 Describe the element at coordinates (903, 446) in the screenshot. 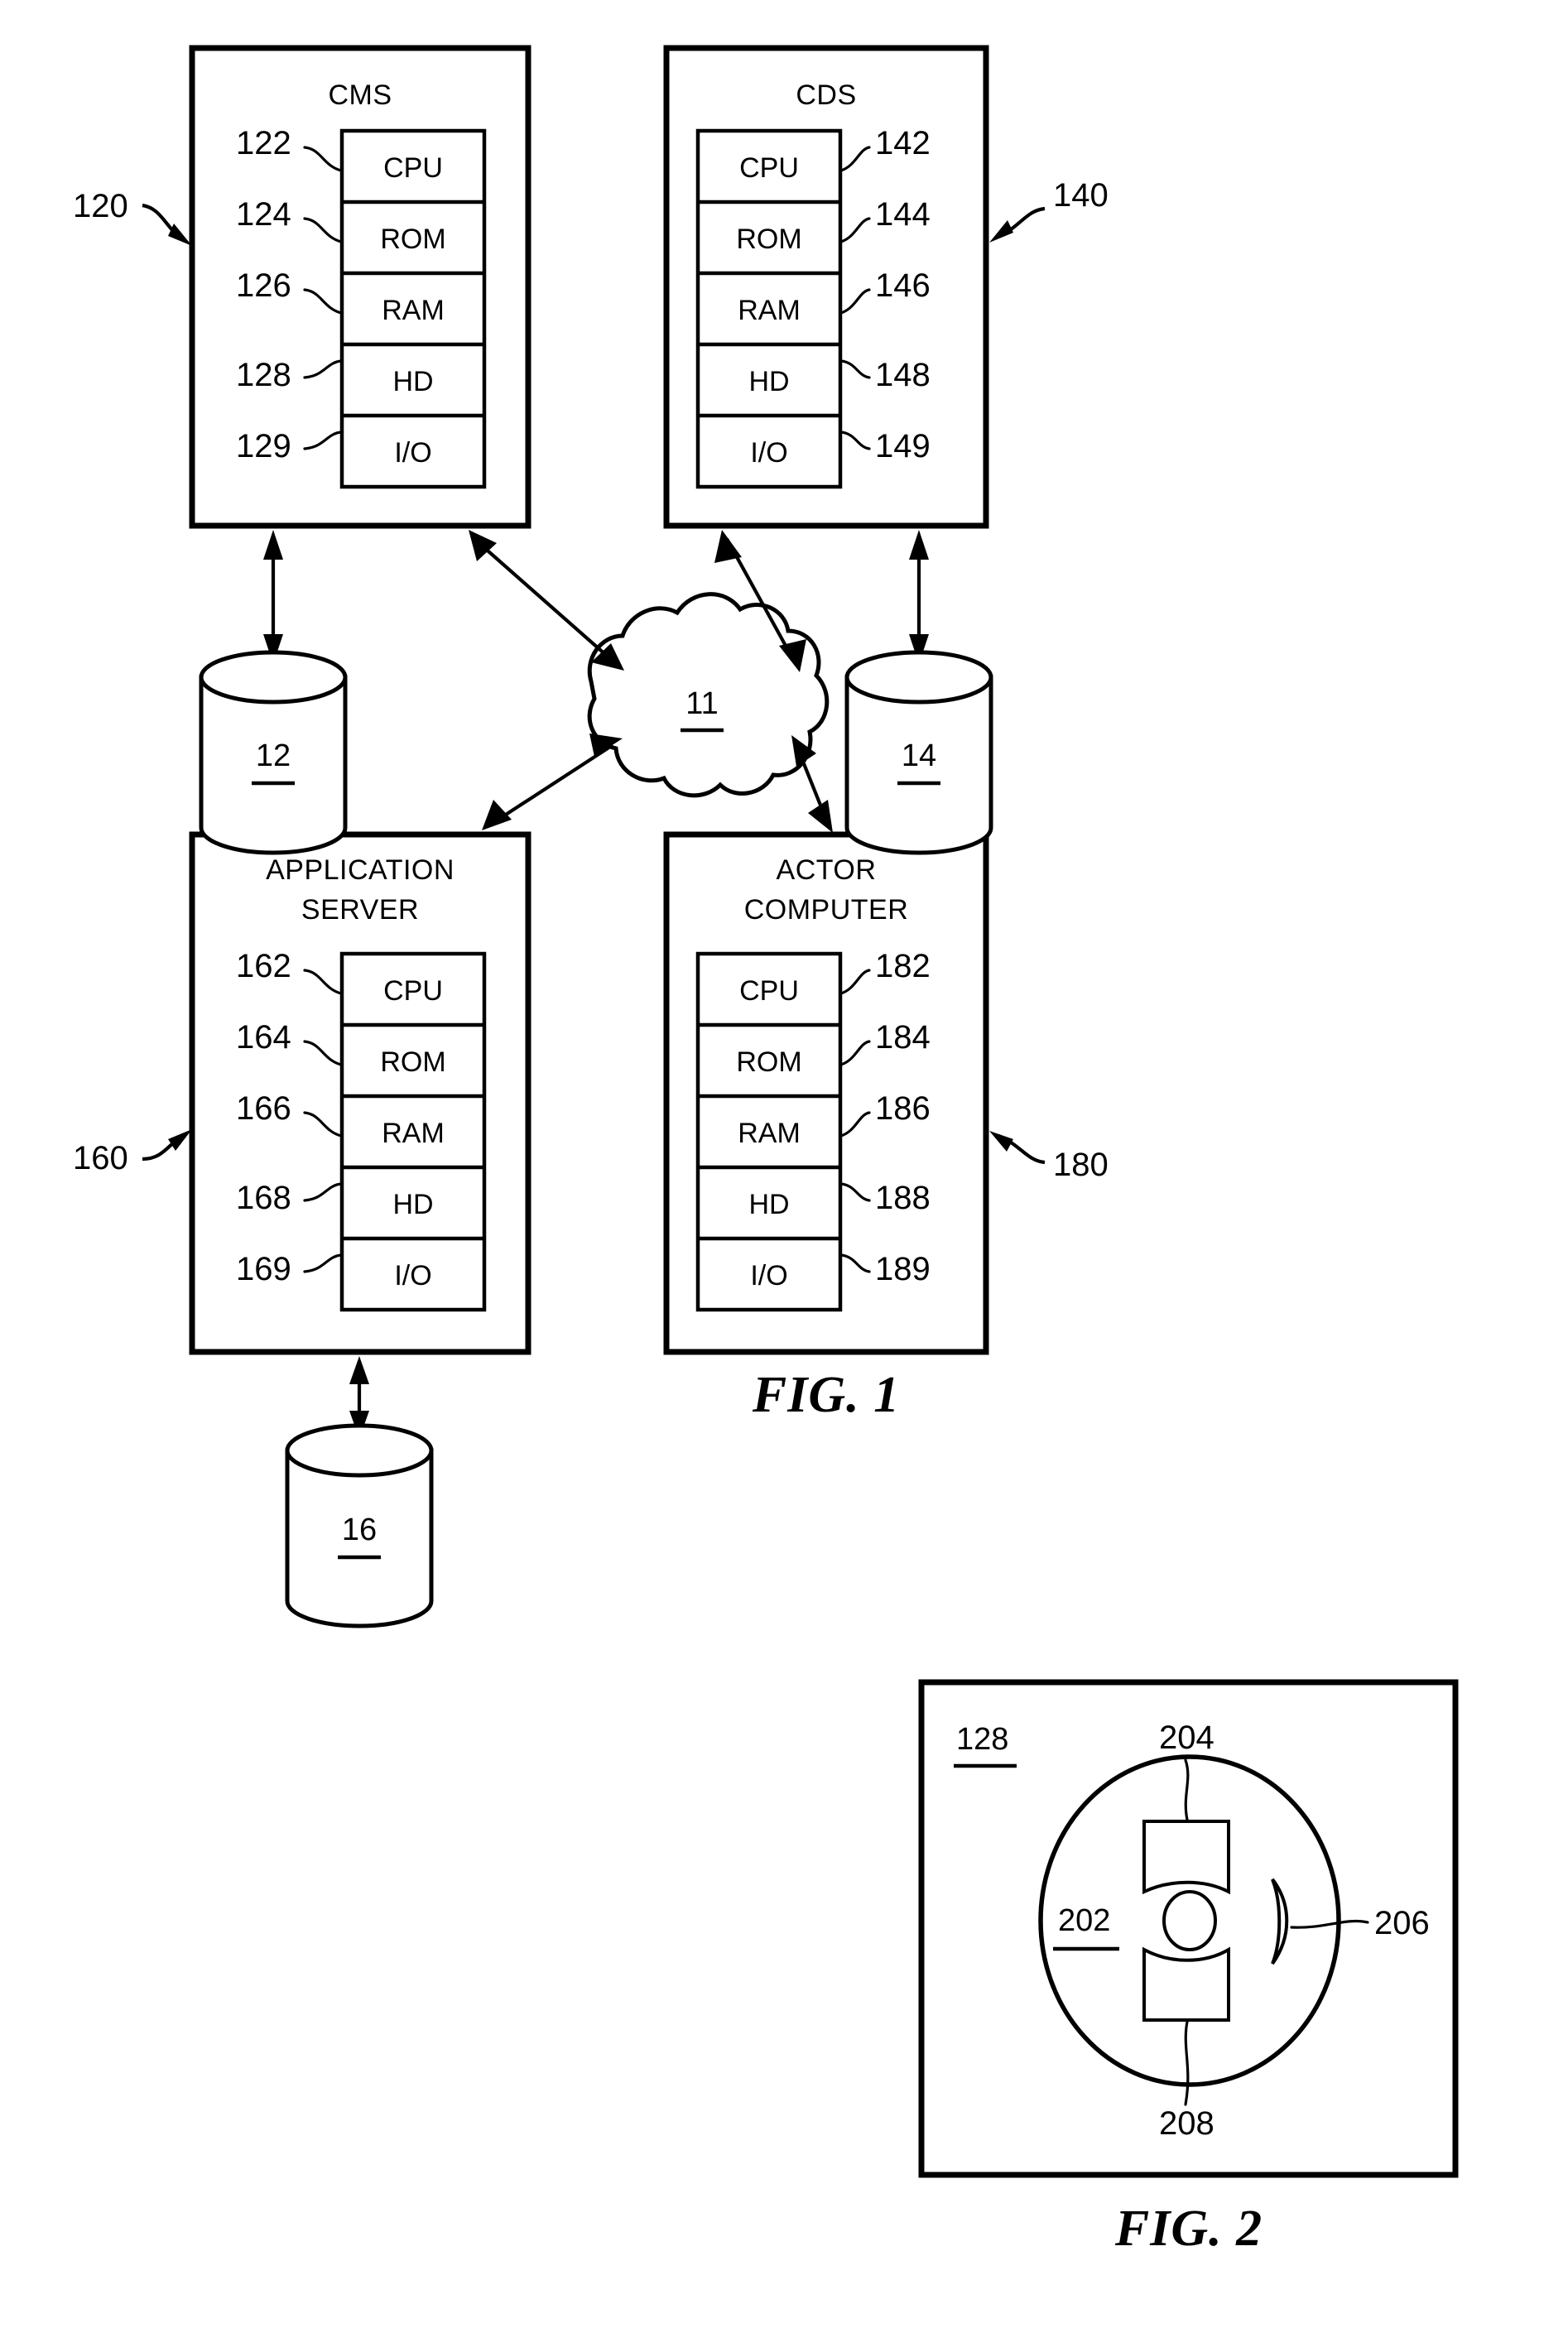

I see `cds-ref-149: 149` at that location.